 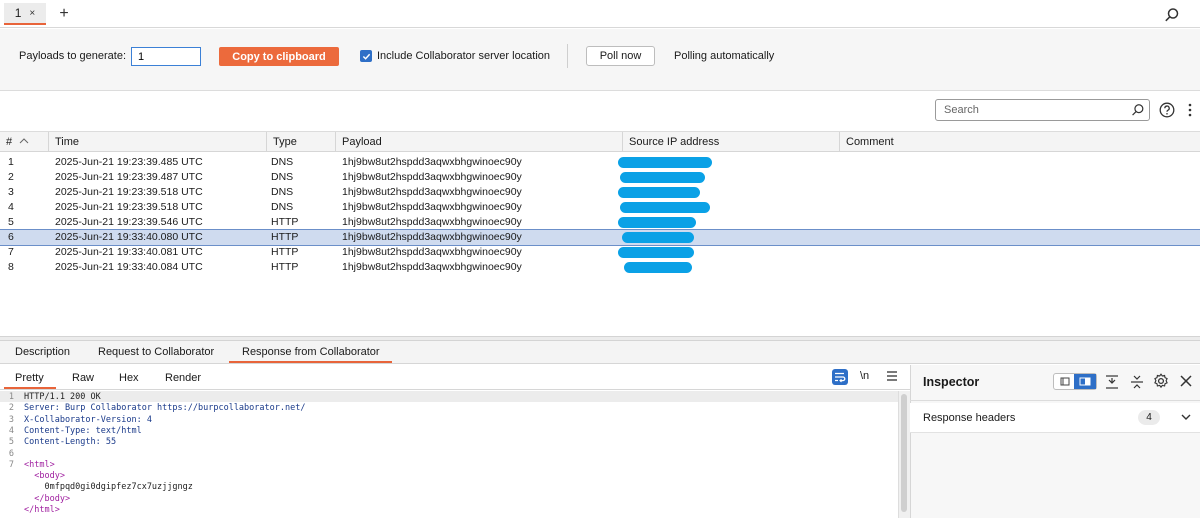 I want to click on word-wrap-icon, so click(x=840, y=377).